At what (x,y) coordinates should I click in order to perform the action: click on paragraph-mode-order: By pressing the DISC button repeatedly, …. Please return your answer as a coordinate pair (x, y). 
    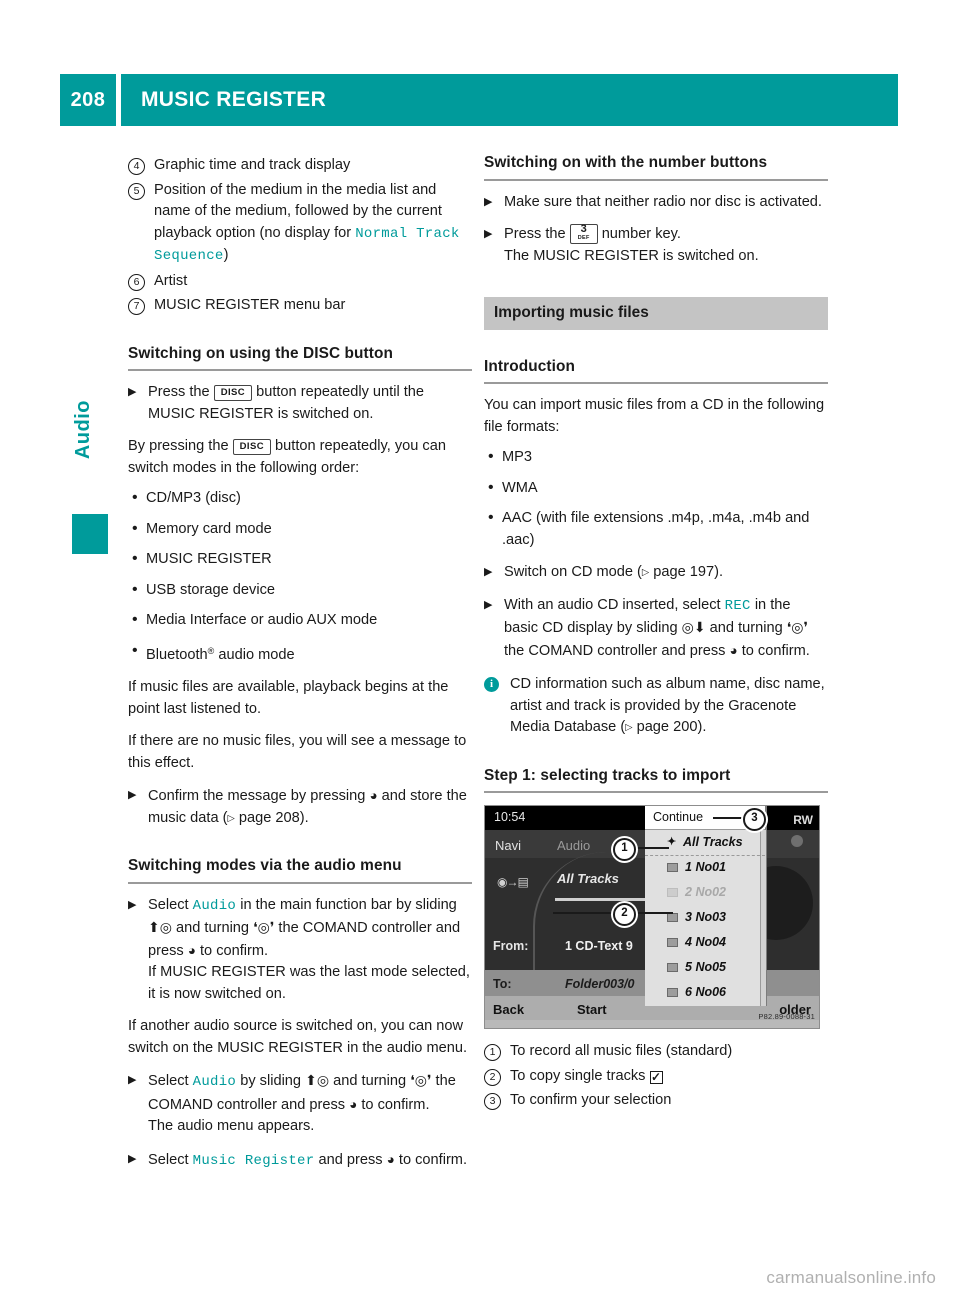
    Looking at the image, I should click on (300, 457).